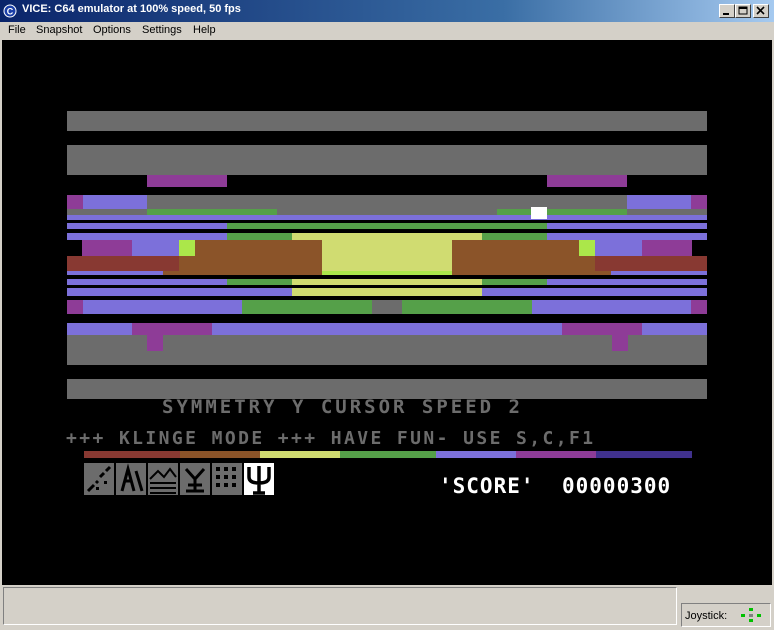 Image resolution: width=774 pixels, height=630 pixels. What do you see at coordinates (204, 30) in the screenshot?
I see `menu-help: Help` at bounding box center [204, 30].